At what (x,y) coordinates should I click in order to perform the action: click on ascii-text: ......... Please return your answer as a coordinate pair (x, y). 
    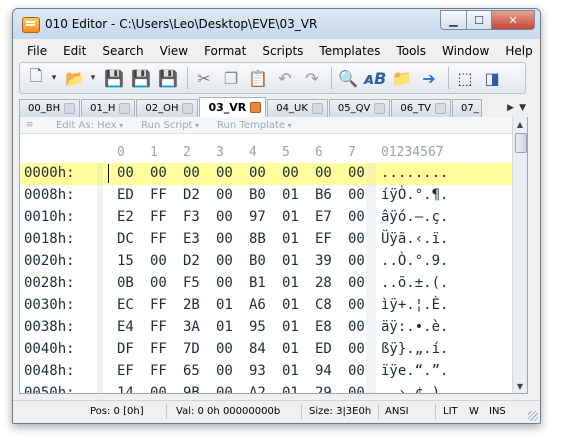
    Looking at the image, I should click on (414, 173).